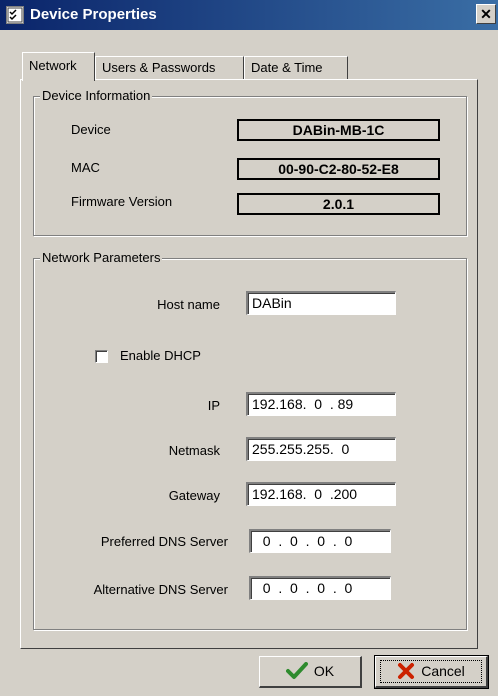 The width and height of the screenshot is (498, 696). I want to click on focus-rectangle, so click(431, 671).